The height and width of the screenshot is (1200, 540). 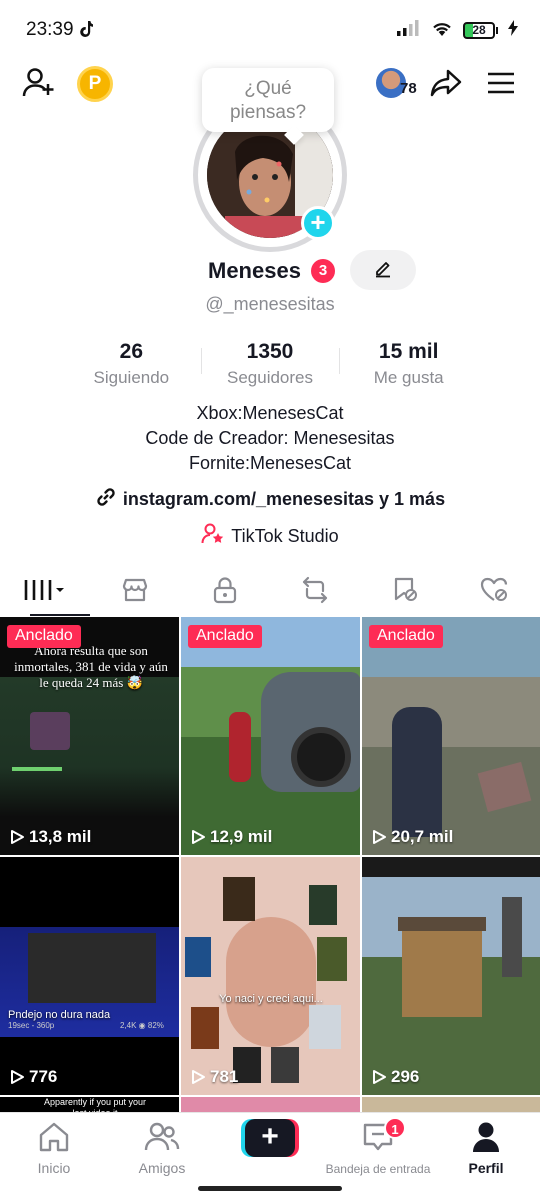 I want to click on video-thumbnail: Anclado 20,7 mil, so click(x=451, y=736).